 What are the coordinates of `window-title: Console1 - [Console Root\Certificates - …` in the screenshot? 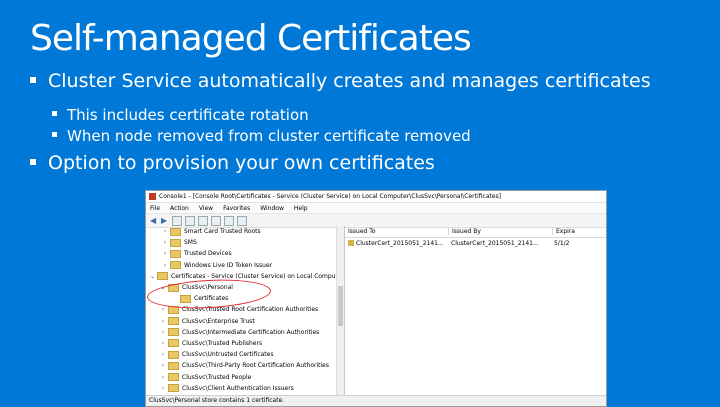 It's located at (330, 196).